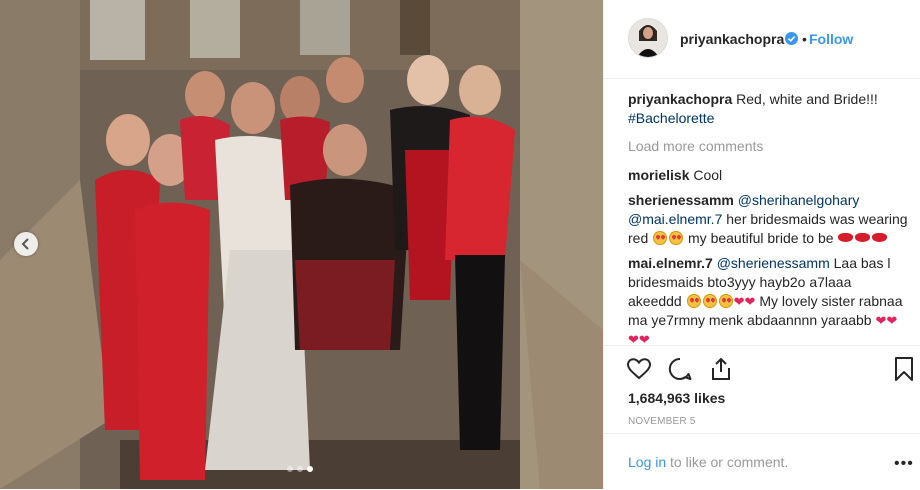 This screenshot has height=490, width=920. I want to click on hashtag-link: #Bachelorette, so click(671, 118).